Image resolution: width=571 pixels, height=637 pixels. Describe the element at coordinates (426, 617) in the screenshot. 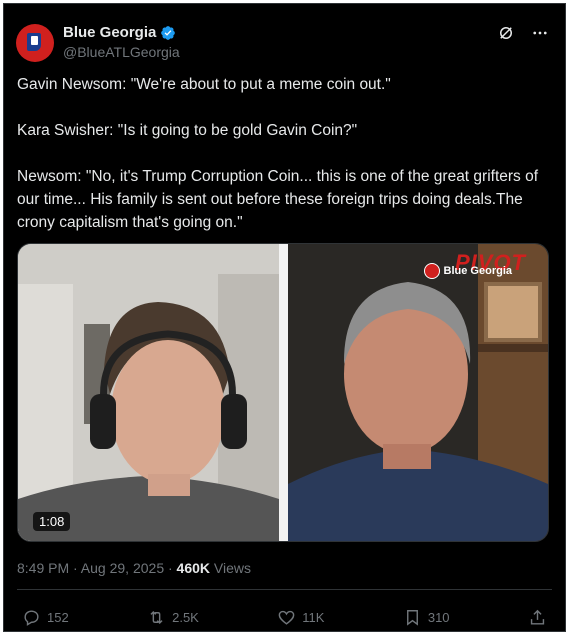

I see `bookmark-button: 310` at that location.